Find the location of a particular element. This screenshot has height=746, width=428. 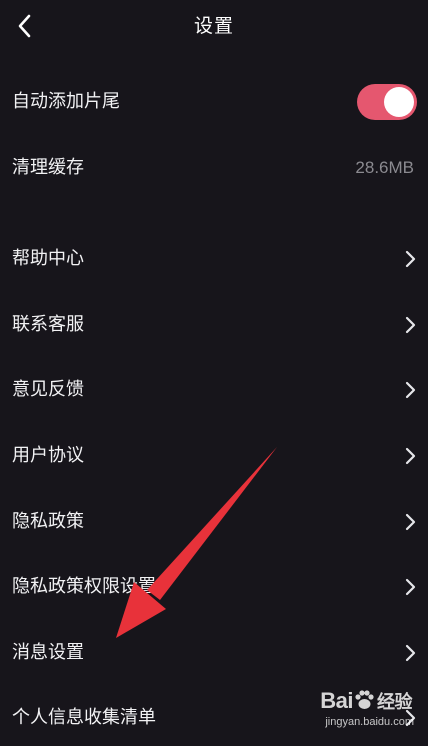

setting-item-message-settings: 消息设置 is located at coordinates (214, 653).